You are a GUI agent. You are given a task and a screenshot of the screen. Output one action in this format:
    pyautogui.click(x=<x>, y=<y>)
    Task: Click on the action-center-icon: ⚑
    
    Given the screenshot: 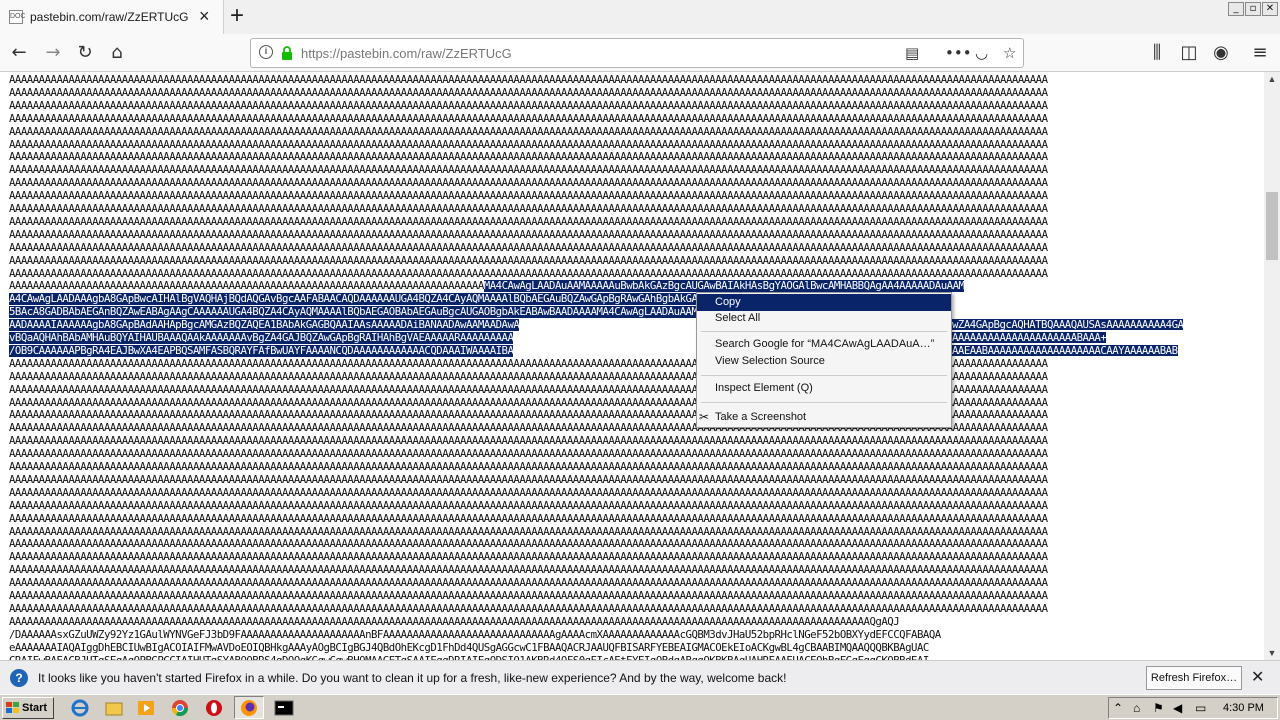 What is the action you would take?
    pyautogui.click(x=1158, y=708)
    